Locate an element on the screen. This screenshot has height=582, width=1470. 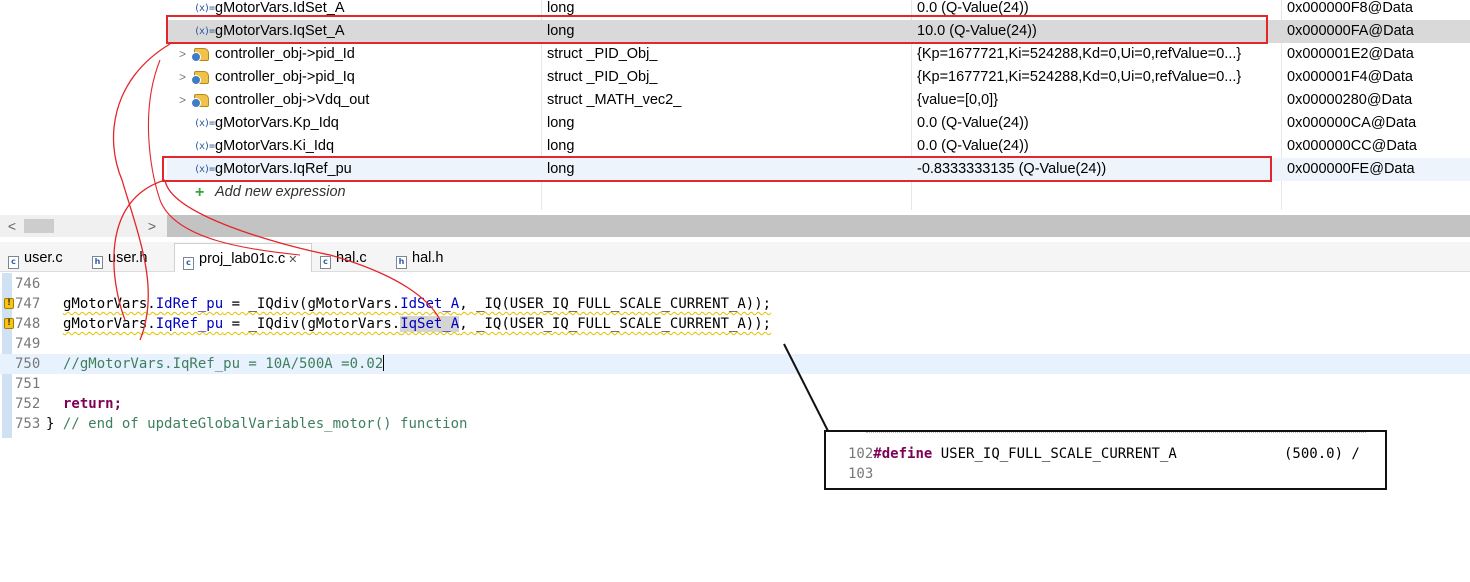
tab-label: hal.h is located at coordinates (428, 258).